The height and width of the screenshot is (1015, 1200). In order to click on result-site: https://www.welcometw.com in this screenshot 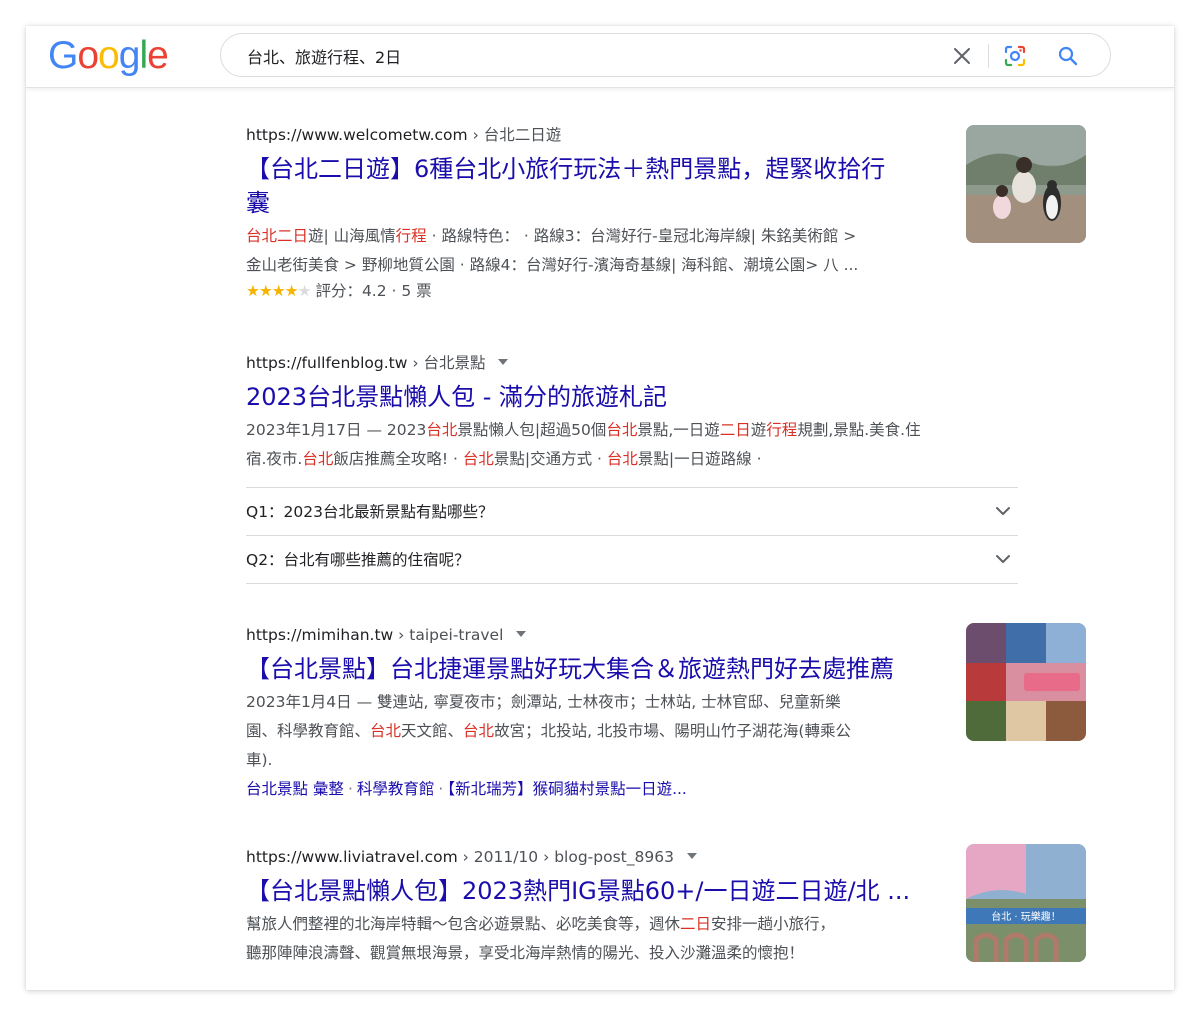, I will do `click(357, 135)`.